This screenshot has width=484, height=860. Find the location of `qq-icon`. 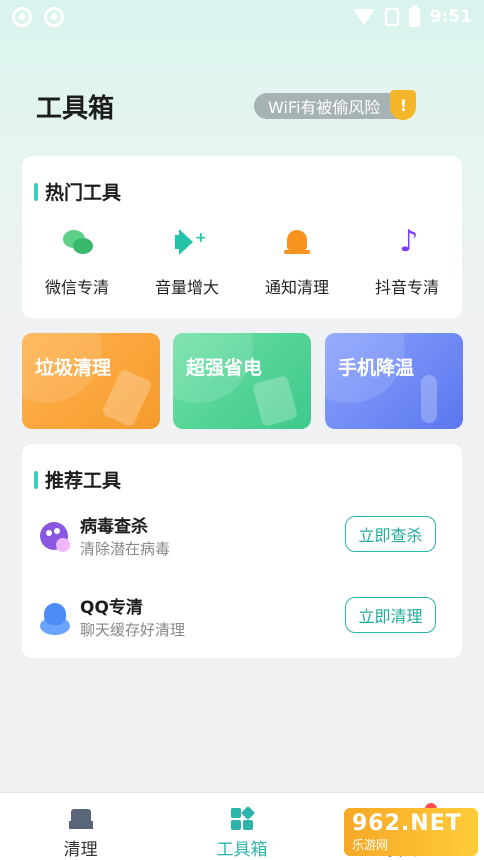

qq-icon is located at coordinates (55, 618).